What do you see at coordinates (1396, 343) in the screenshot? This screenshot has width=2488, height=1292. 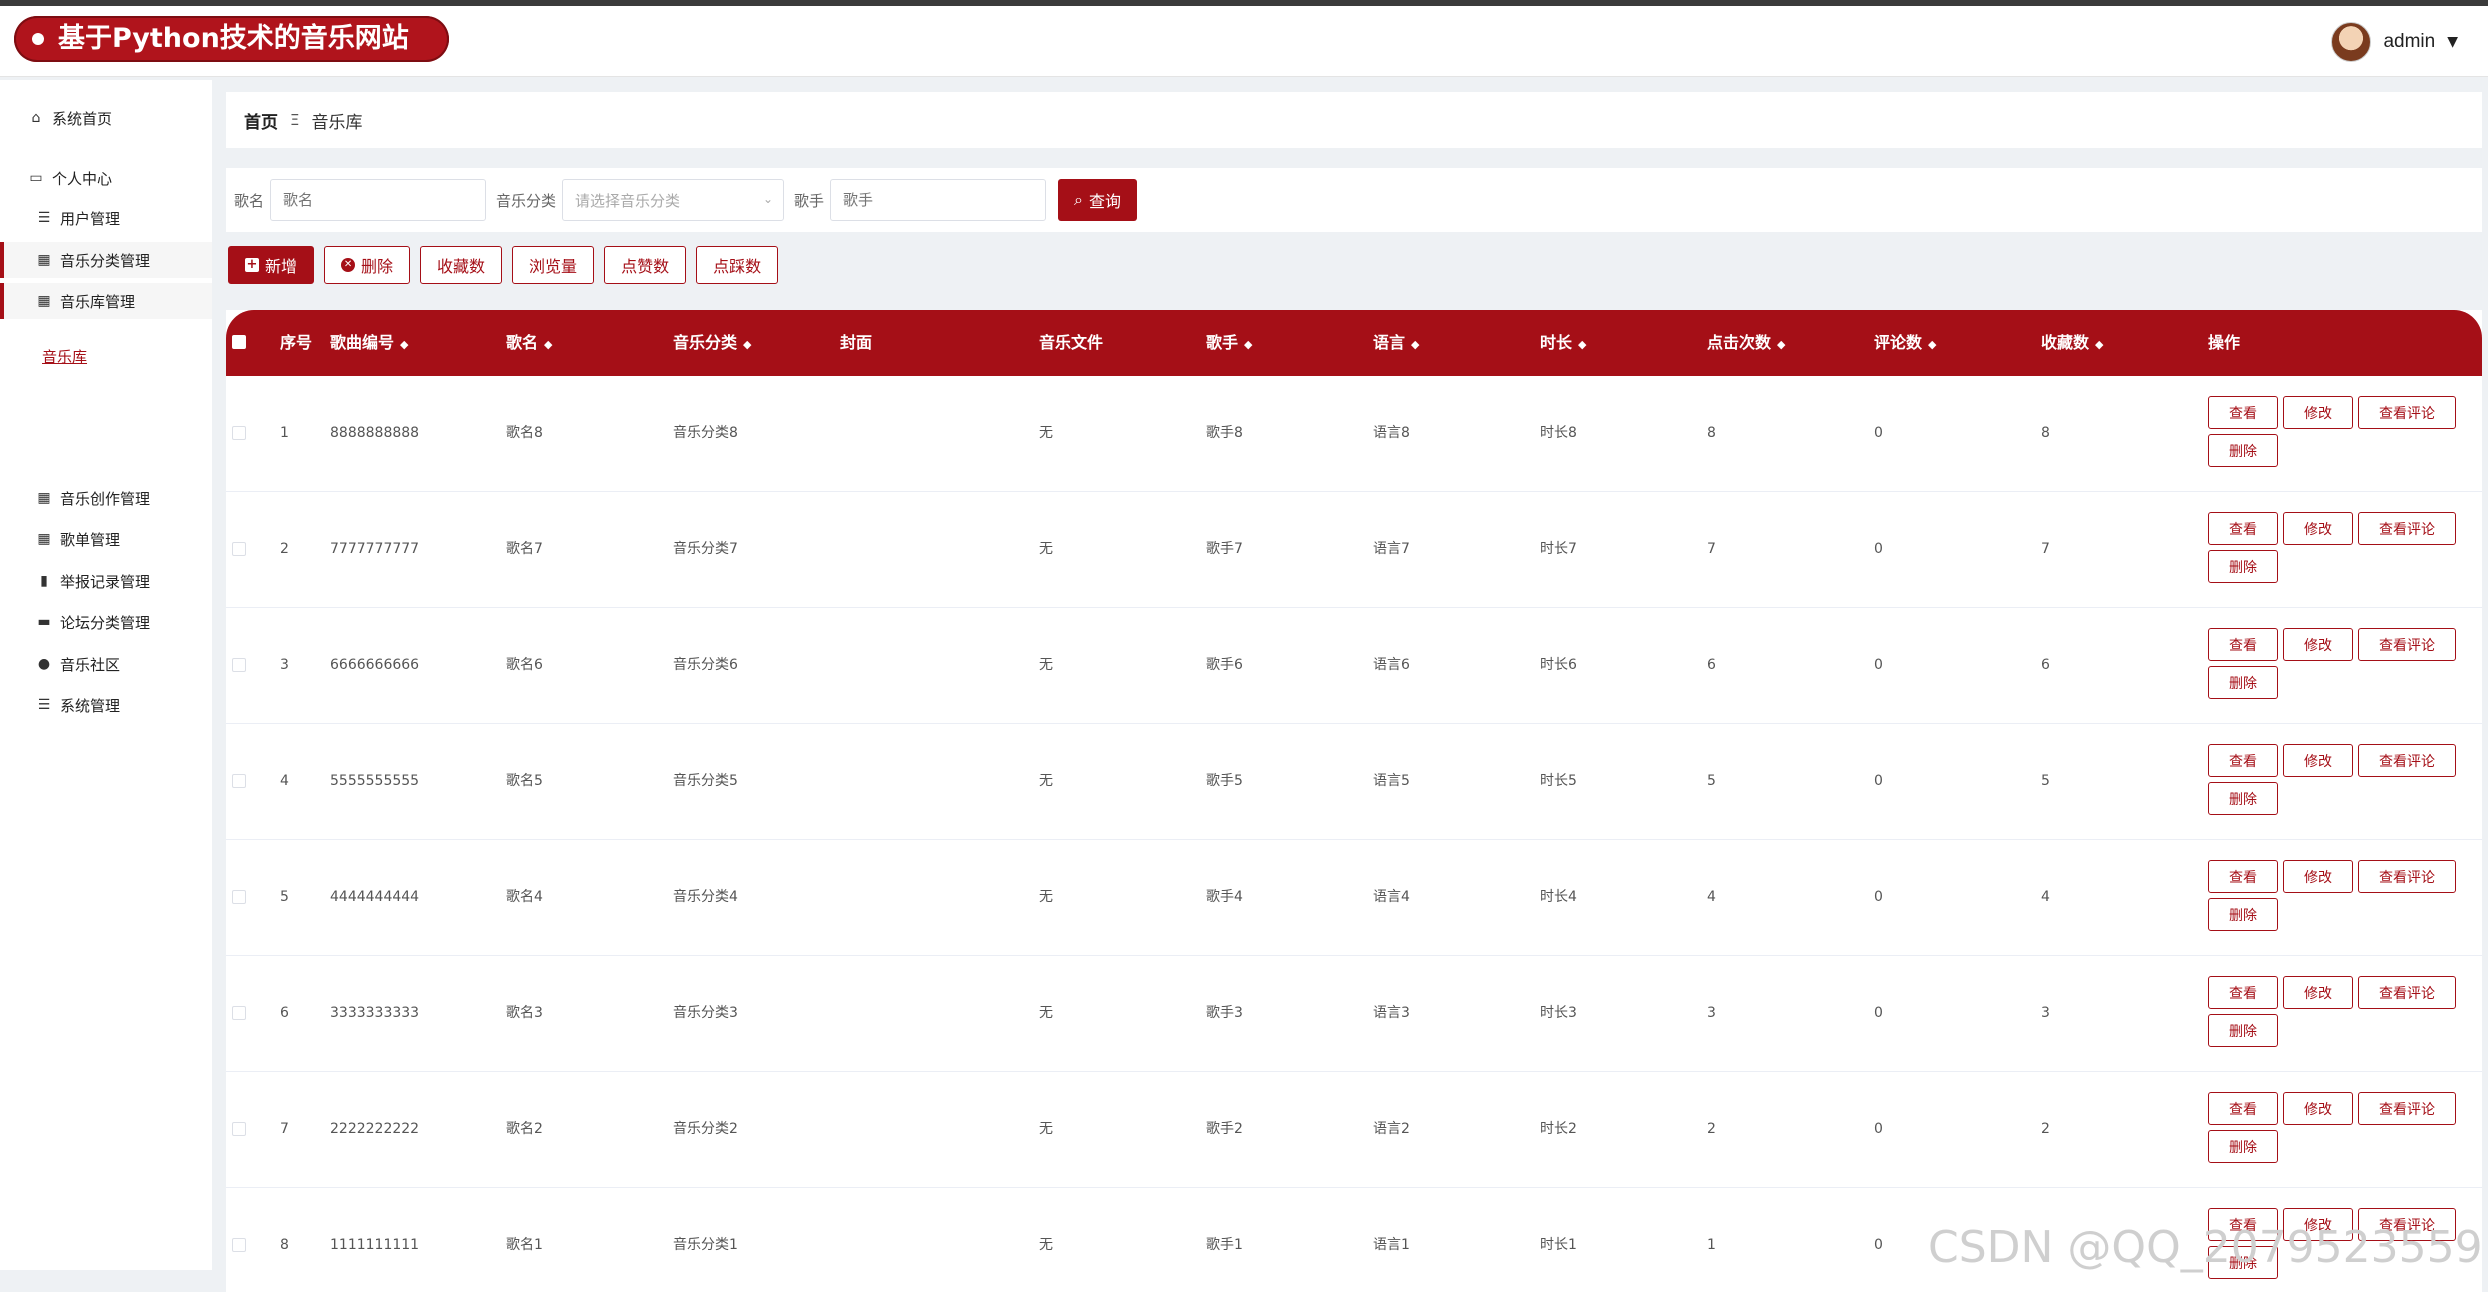 I see `col-language: 语言 ◆` at bounding box center [1396, 343].